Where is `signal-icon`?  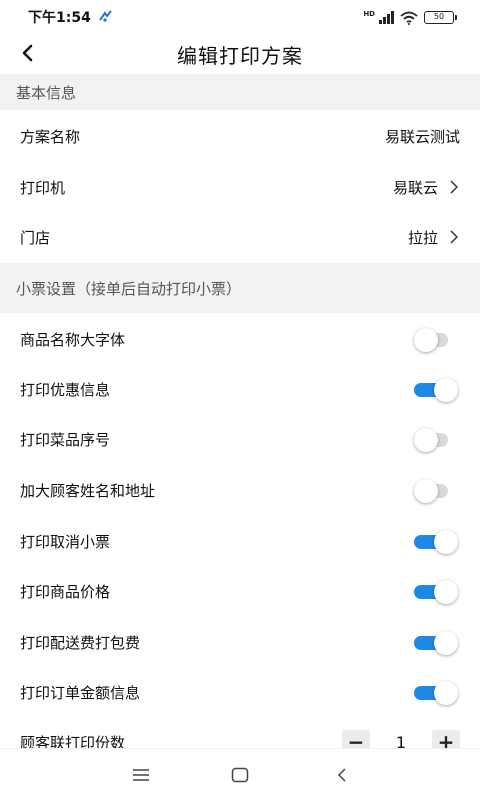
signal-icon is located at coordinates (386, 17).